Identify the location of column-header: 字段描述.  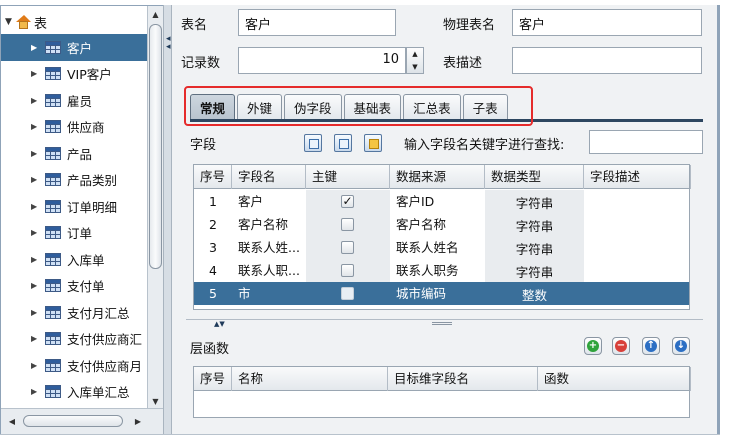
(637, 177).